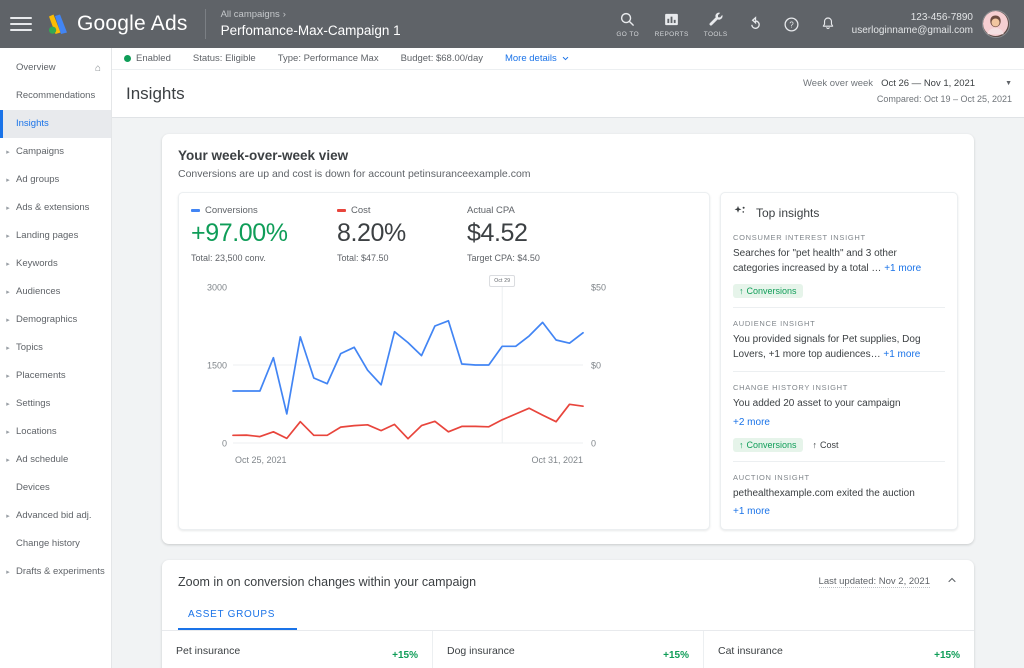 The height and width of the screenshot is (668, 1024). I want to click on sidebar-item-audiences: ▸ Audiences, so click(55, 292).